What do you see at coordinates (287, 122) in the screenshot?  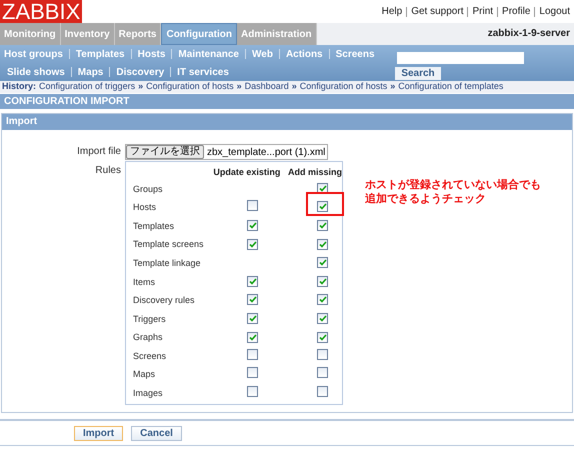 I see `form-title: Import` at bounding box center [287, 122].